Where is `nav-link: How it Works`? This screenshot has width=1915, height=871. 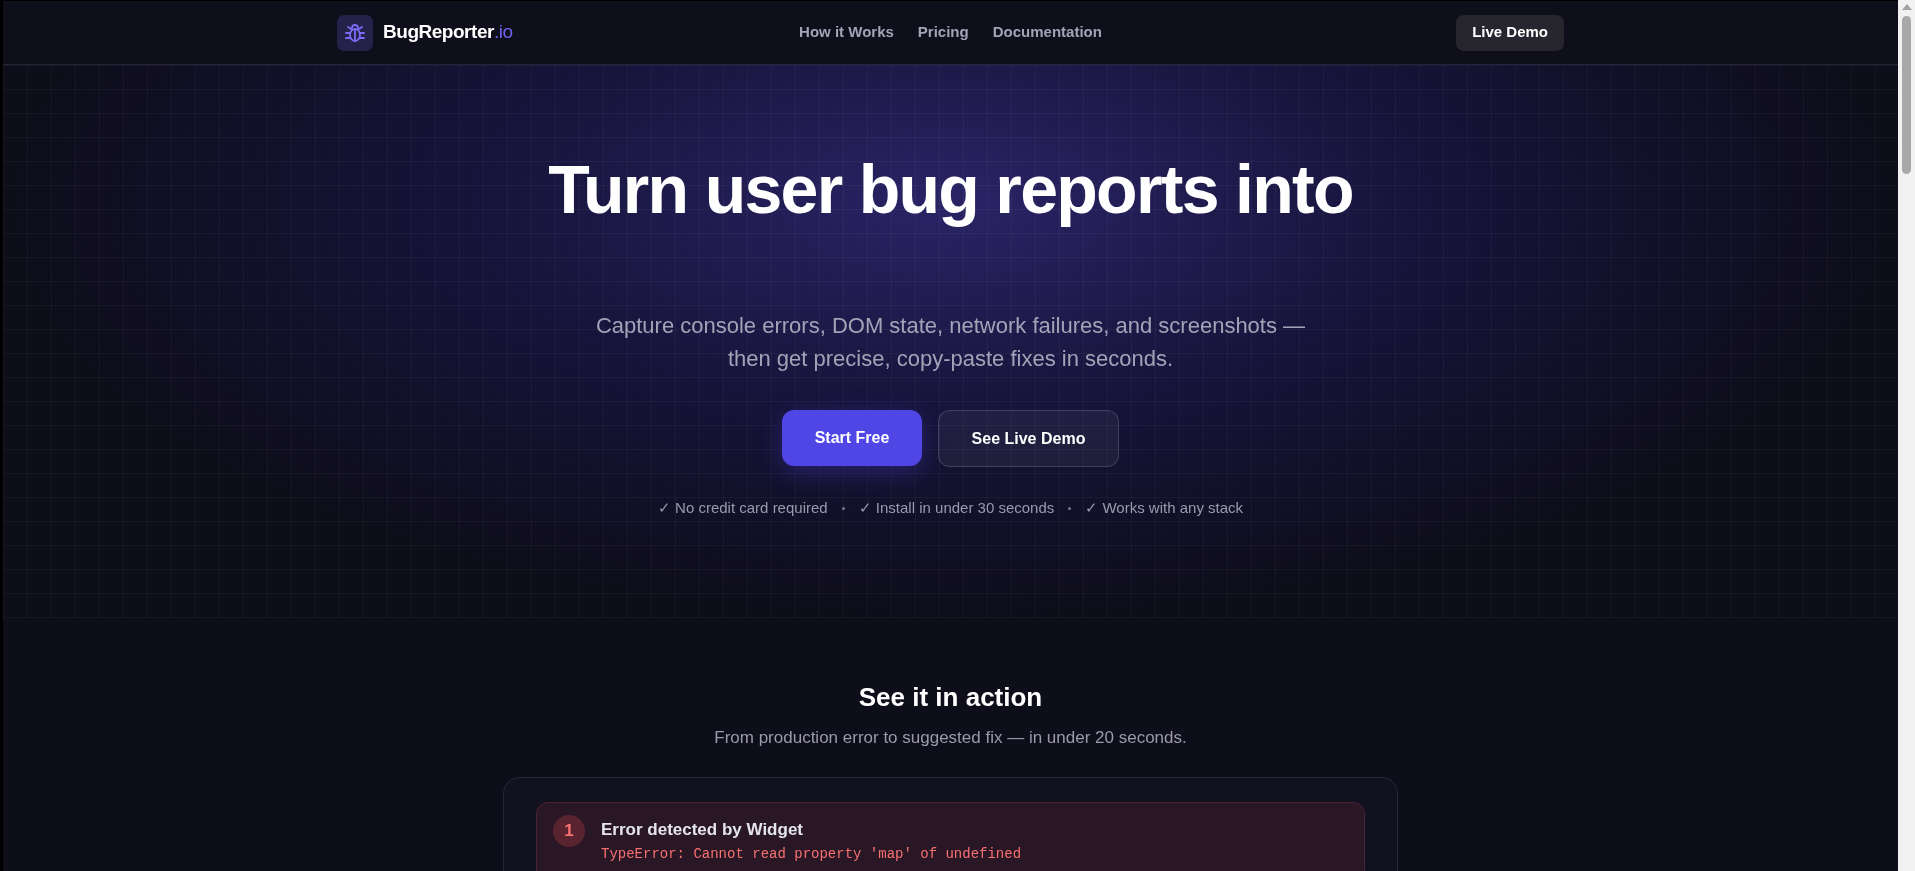 nav-link: How it Works is located at coordinates (846, 32).